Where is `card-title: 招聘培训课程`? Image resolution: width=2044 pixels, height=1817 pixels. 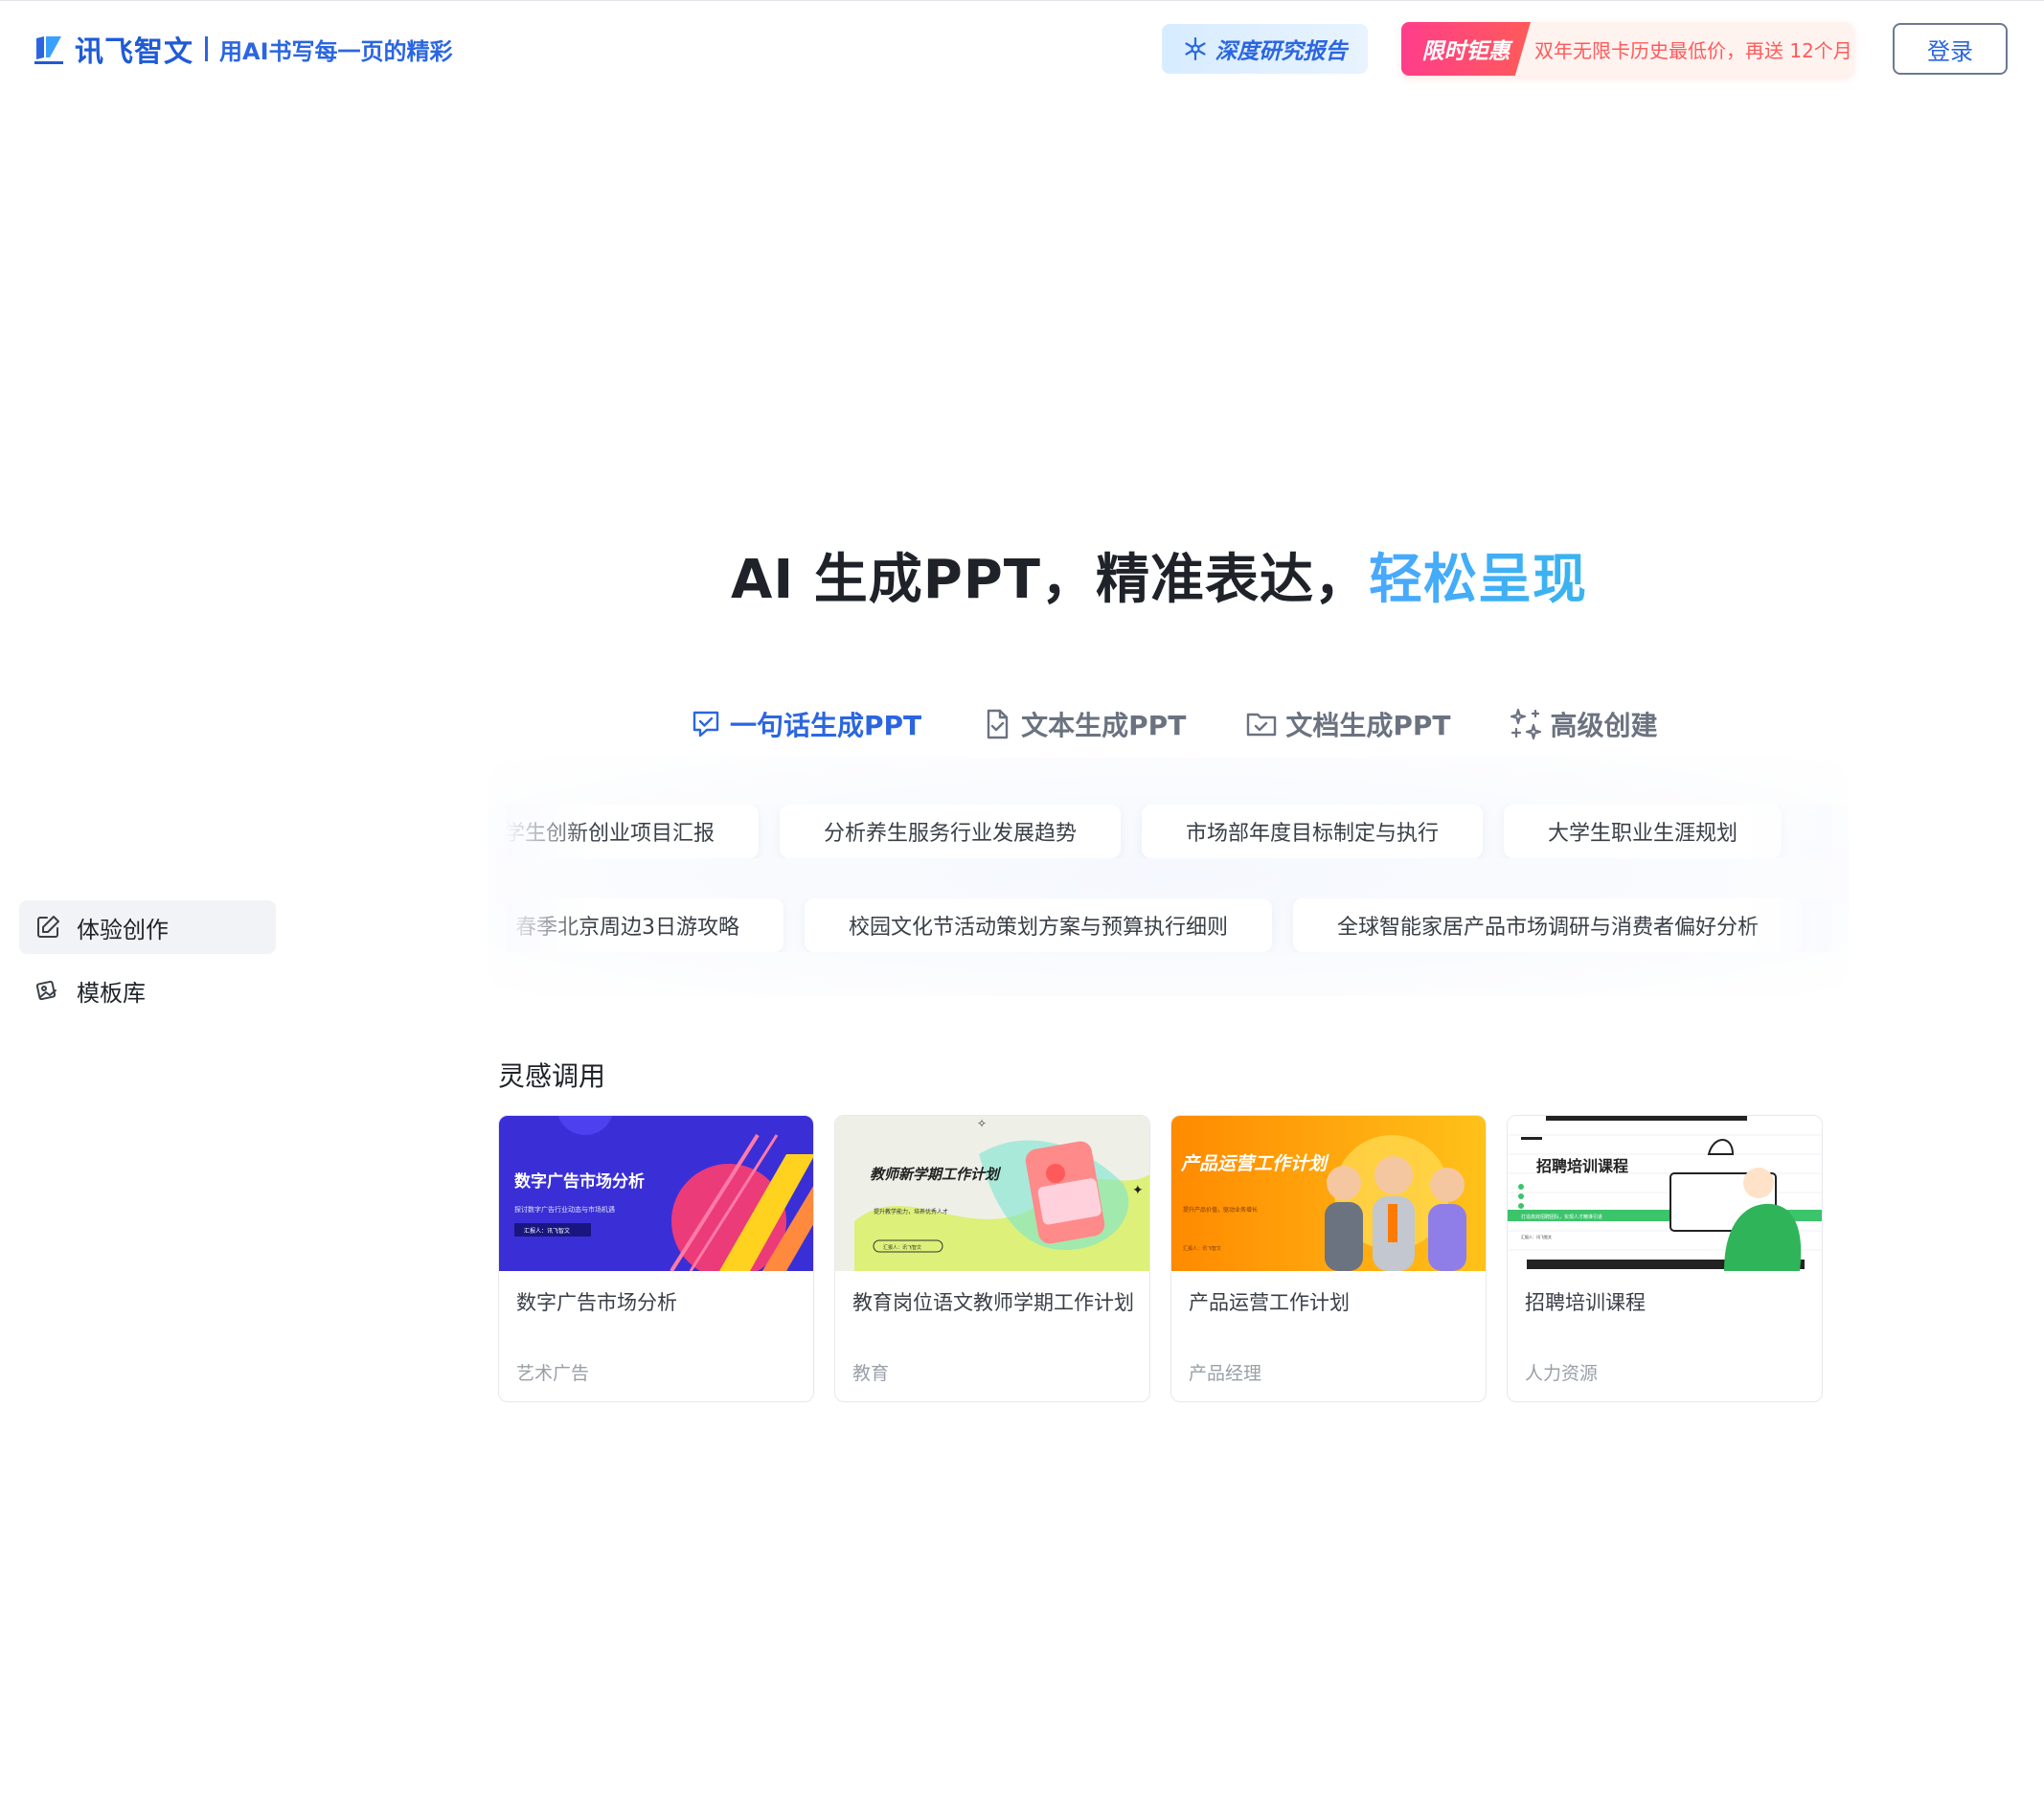
card-title: 招聘培训课程 is located at coordinates (1586, 1302).